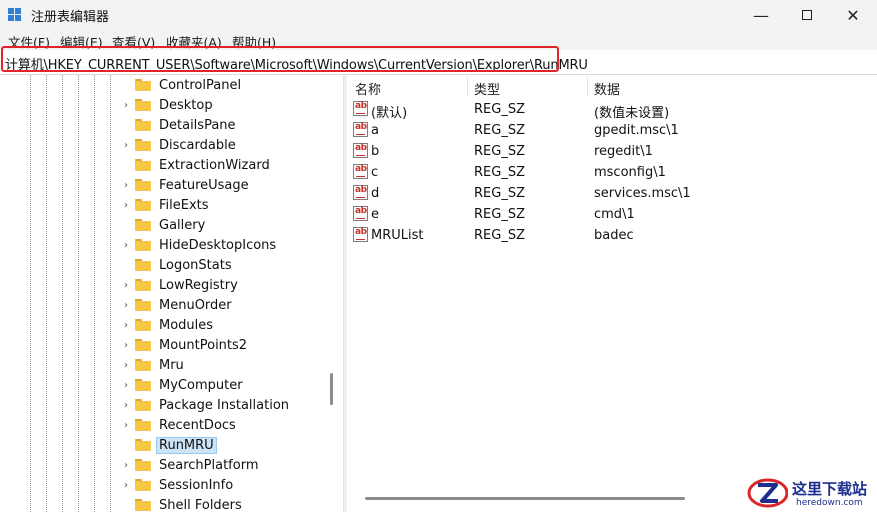  What do you see at coordinates (331, 389) in the screenshot?
I see `tree-scrollbar-thumb` at bounding box center [331, 389].